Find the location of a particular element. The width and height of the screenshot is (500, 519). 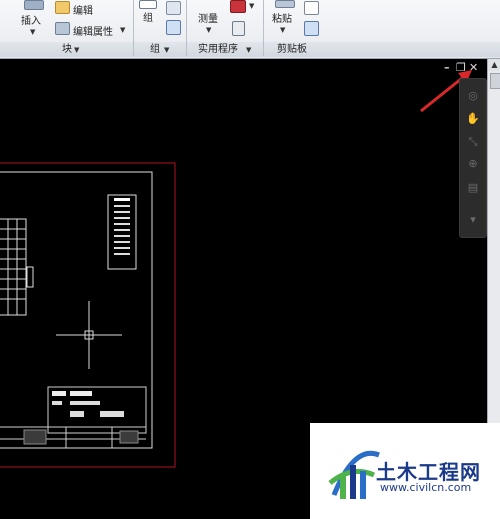

block-panel-title: 块 is located at coordinates (67, 50).